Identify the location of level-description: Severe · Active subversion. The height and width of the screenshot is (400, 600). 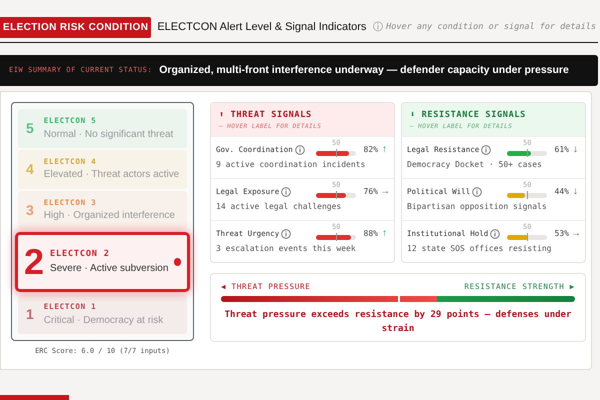
(109, 269).